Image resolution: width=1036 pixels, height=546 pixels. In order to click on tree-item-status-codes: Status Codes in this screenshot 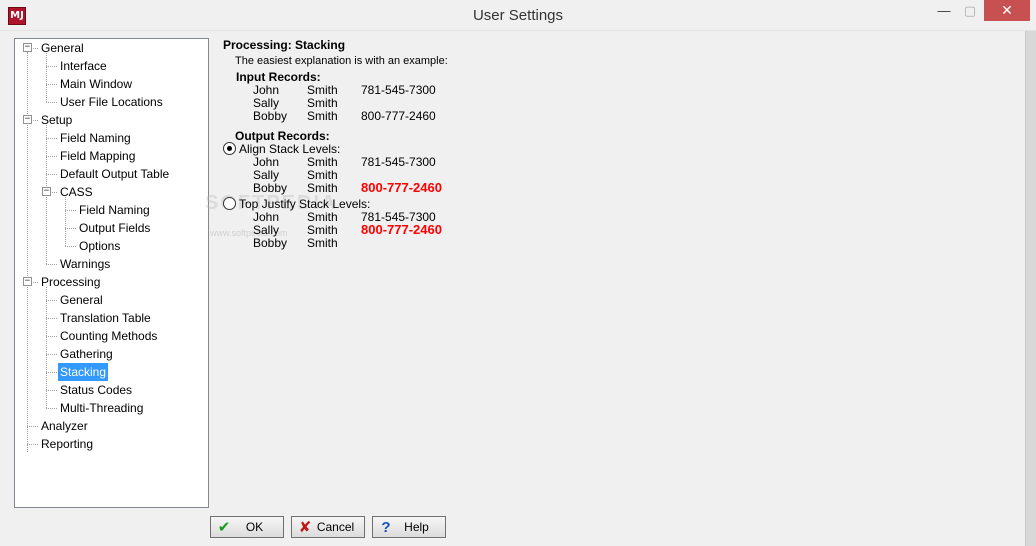, I will do `click(96, 390)`.